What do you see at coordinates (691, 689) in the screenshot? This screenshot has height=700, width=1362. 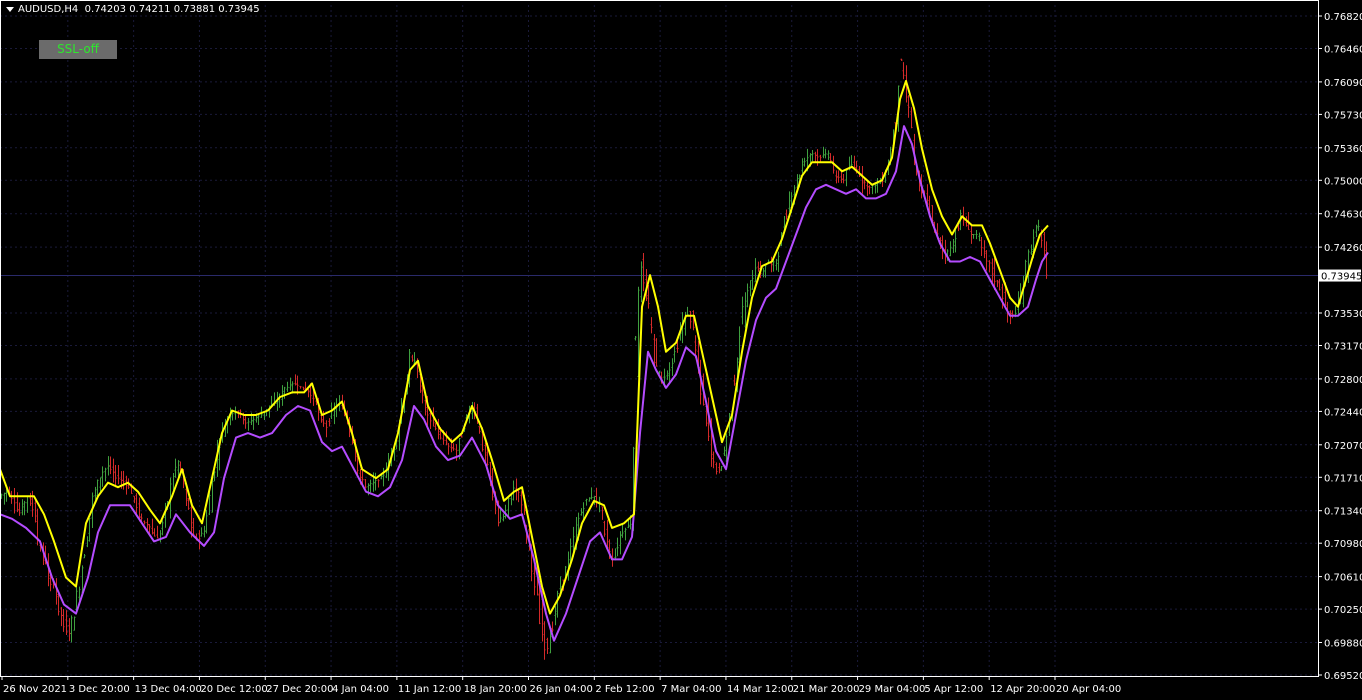 I see `x-tick-label: 7 Mar 04:00` at bounding box center [691, 689].